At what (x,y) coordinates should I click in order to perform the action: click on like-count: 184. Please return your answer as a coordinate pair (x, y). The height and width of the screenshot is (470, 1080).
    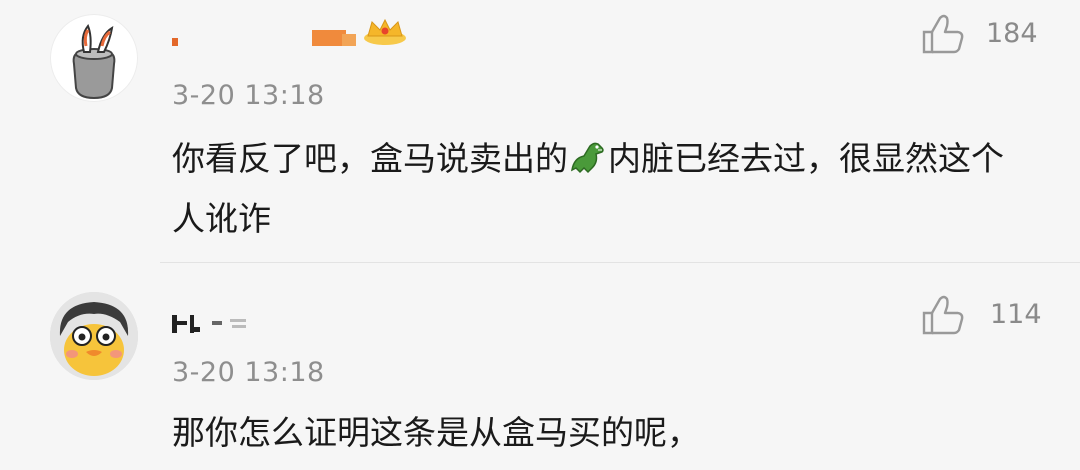
    Looking at the image, I should click on (1012, 33).